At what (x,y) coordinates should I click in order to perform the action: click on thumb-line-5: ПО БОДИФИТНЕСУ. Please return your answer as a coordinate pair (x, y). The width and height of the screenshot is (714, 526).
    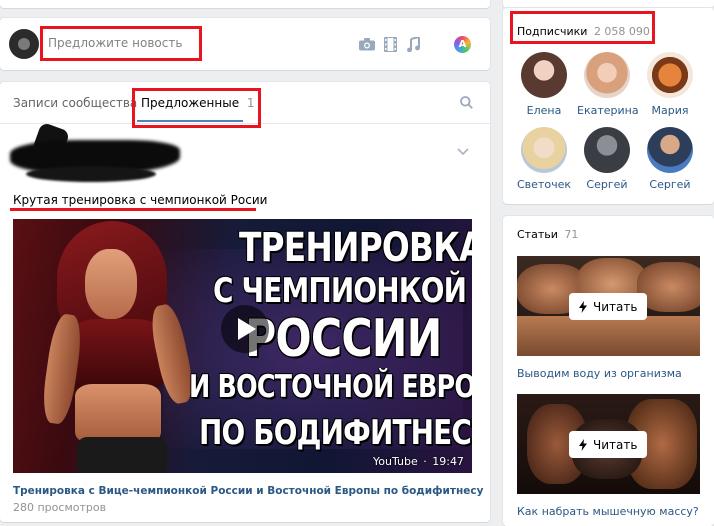
    Looking at the image, I should click on (335, 433).